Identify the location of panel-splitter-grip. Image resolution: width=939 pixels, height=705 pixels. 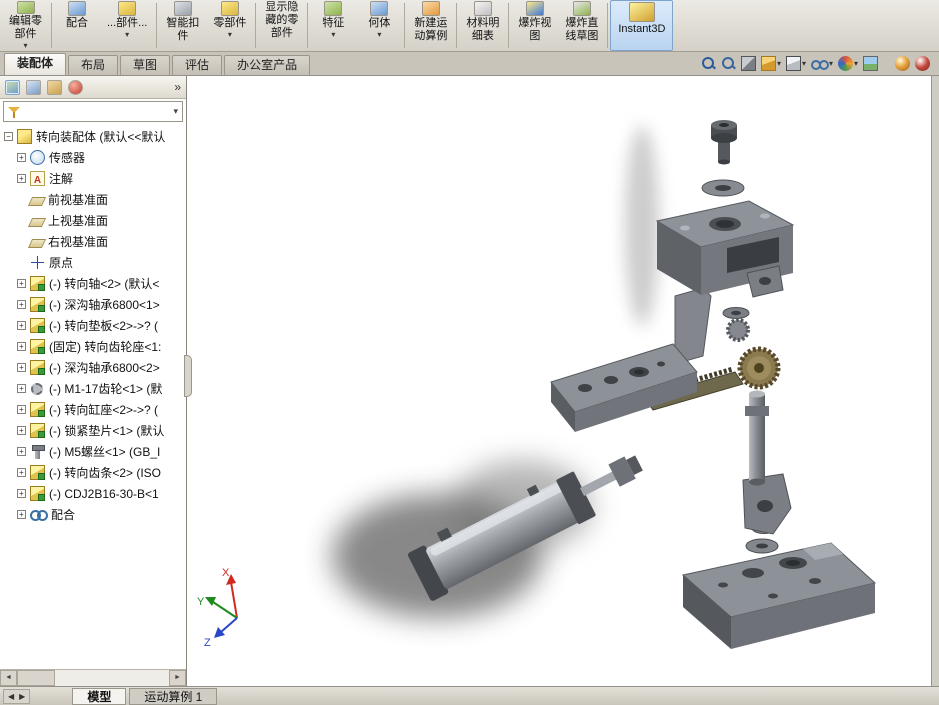
(188, 376).